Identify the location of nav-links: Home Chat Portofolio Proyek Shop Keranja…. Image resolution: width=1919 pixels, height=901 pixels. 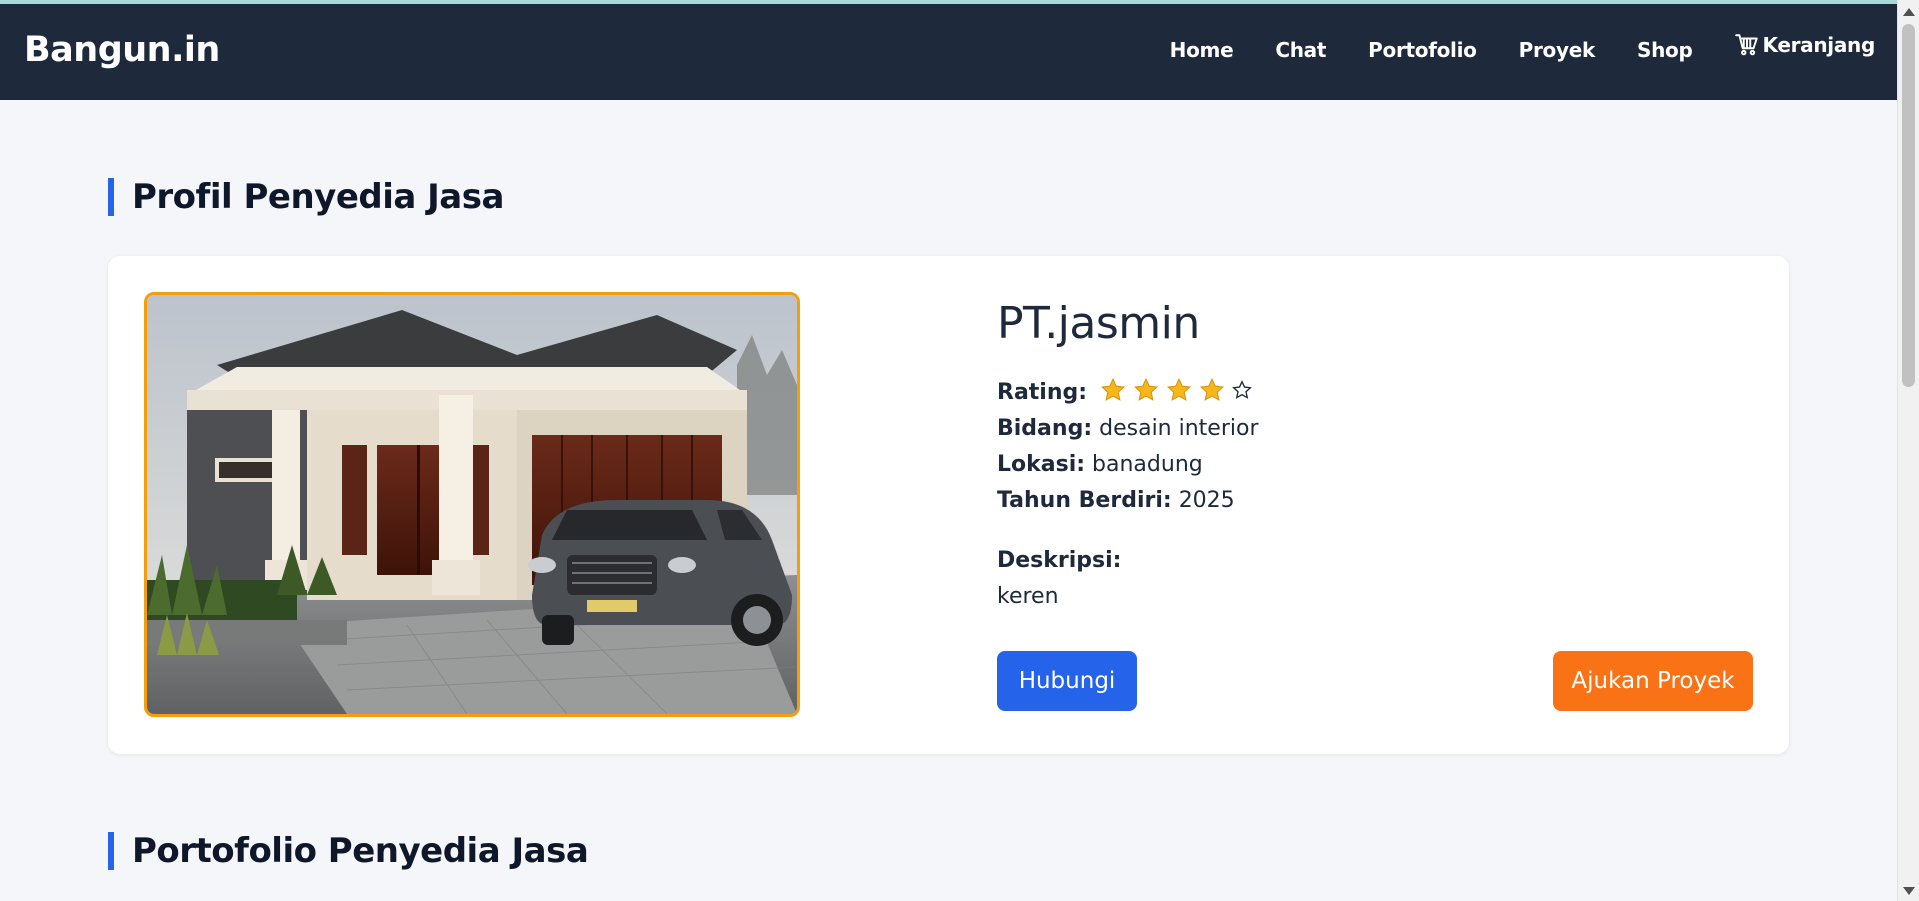
(1502, 47).